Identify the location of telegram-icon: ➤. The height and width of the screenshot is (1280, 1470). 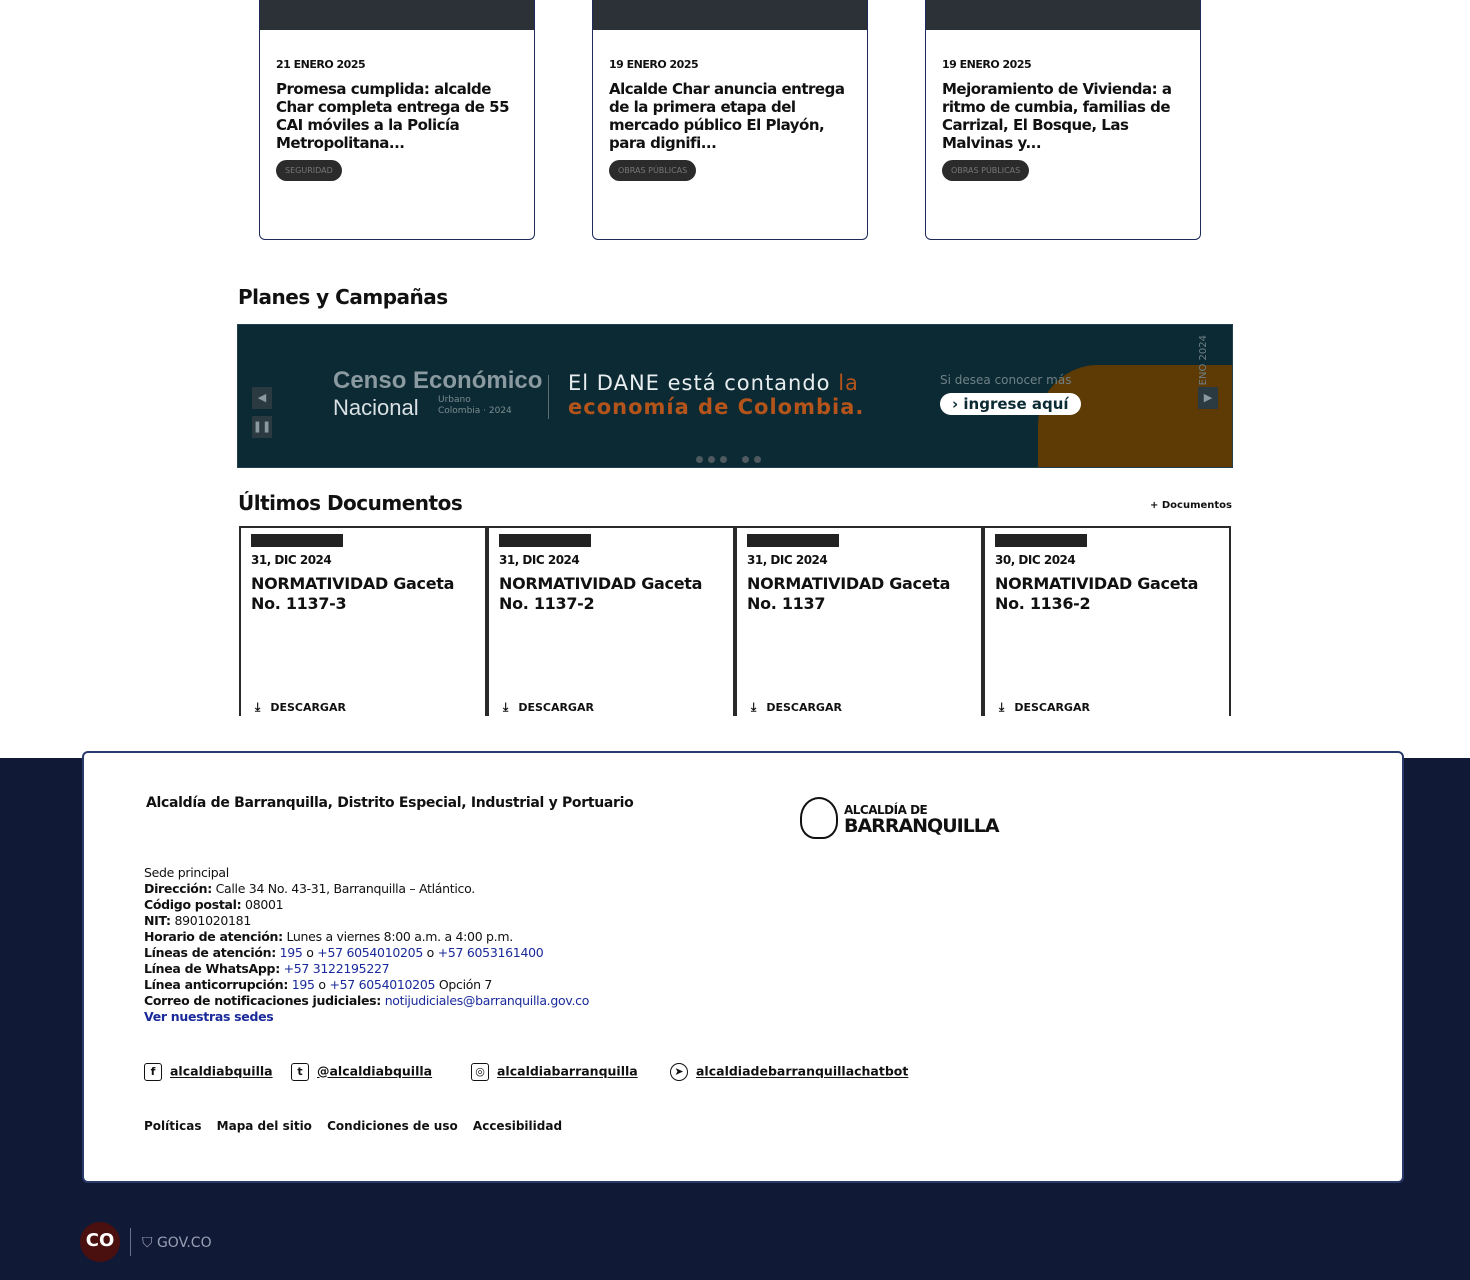
(679, 1072).